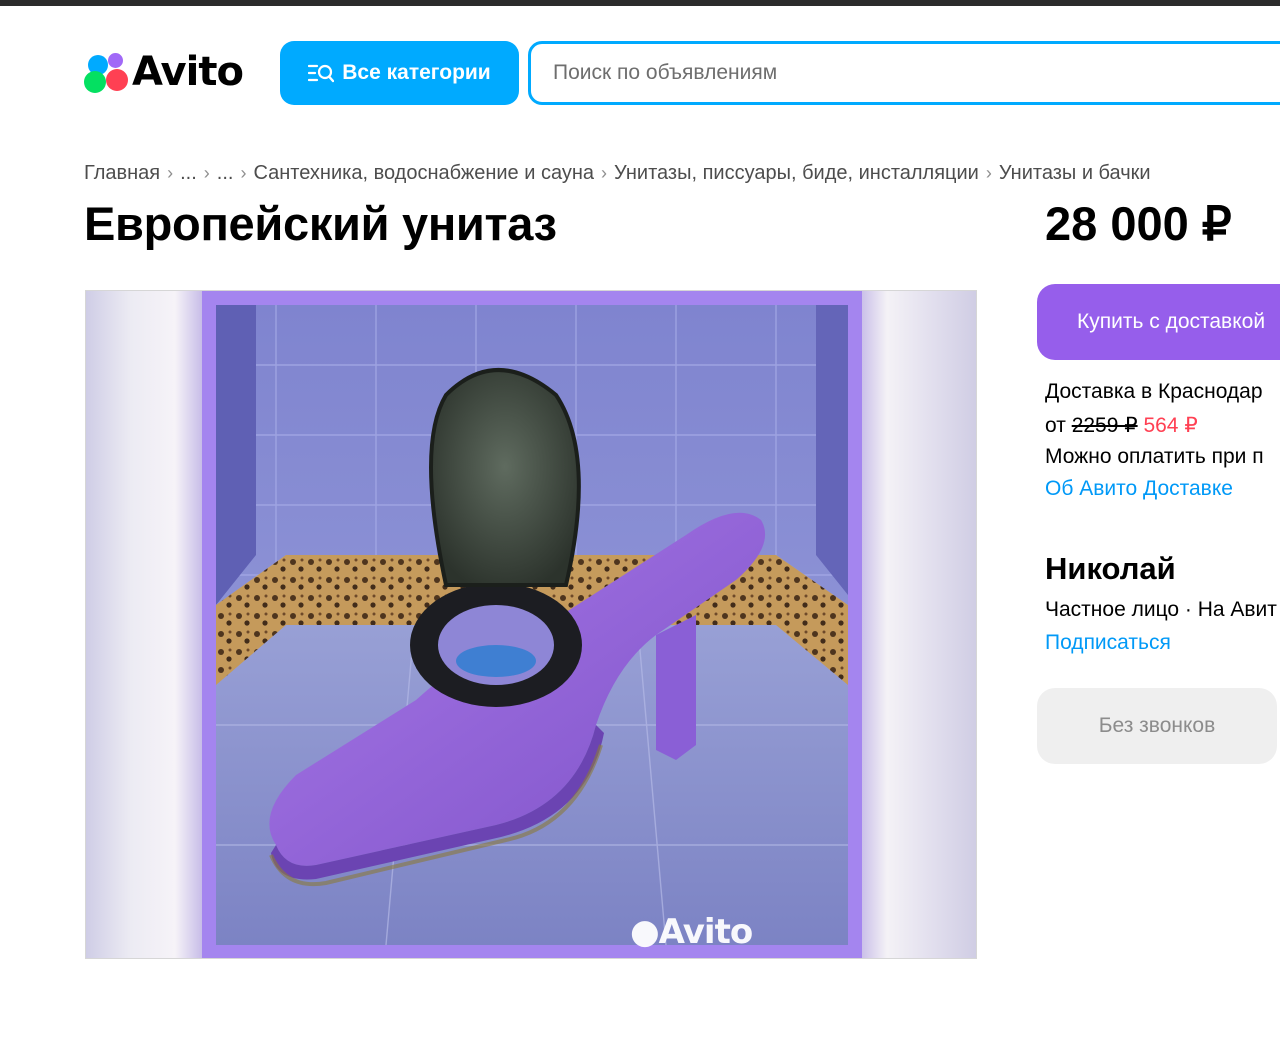 Image resolution: width=1280 pixels, height=1043 pixels. I want to click on delivery-city-line: Доставка в Краснодар, so click(1154, 391).